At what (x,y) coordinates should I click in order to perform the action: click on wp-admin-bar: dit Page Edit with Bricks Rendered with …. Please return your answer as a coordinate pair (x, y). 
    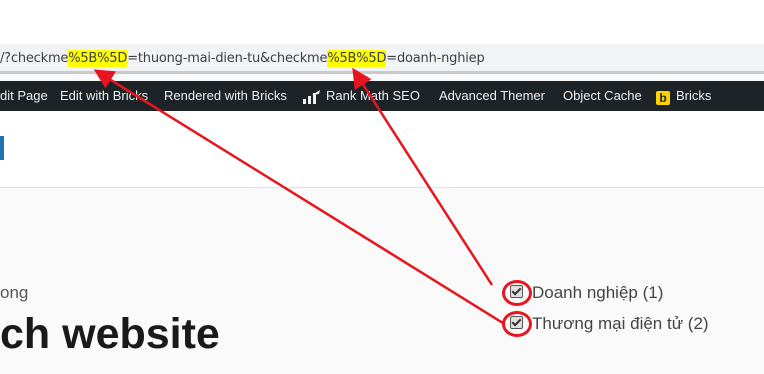
    Looking at the image, I should click on (382, 96).